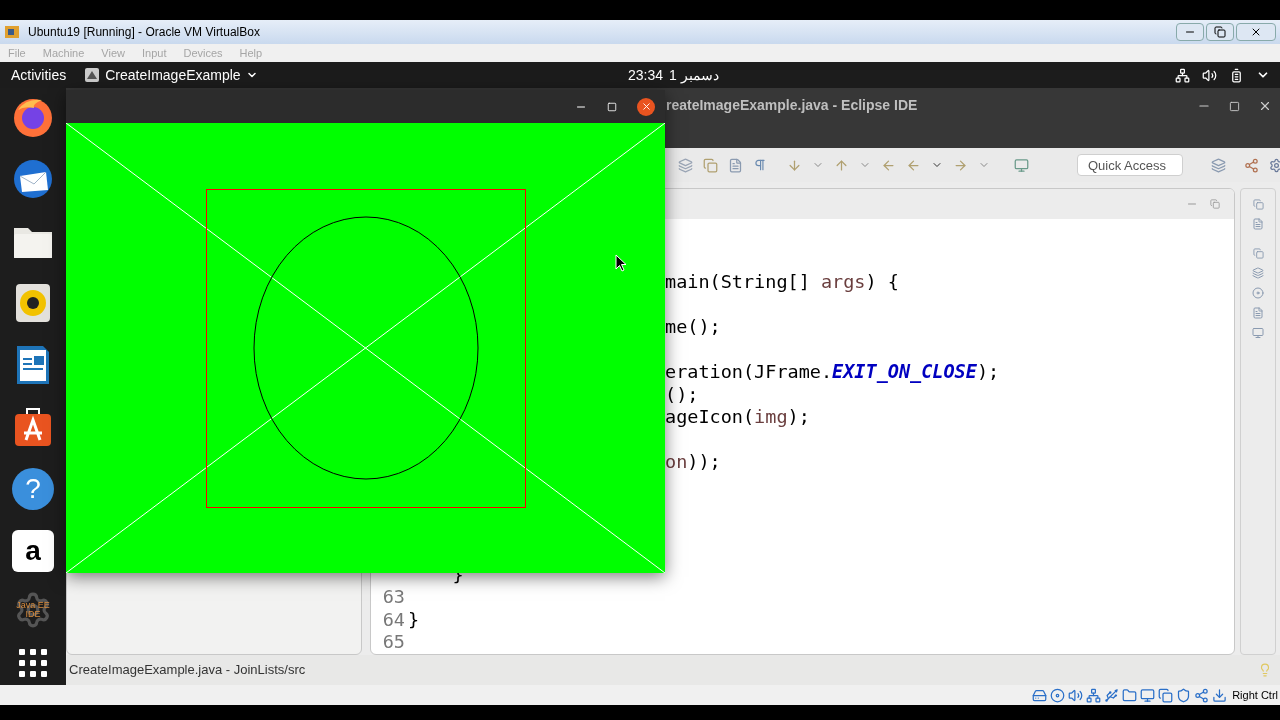  Describe the element at coordinates (841, 165) in the screenshot. I see `arrow-up-icon` at that location.